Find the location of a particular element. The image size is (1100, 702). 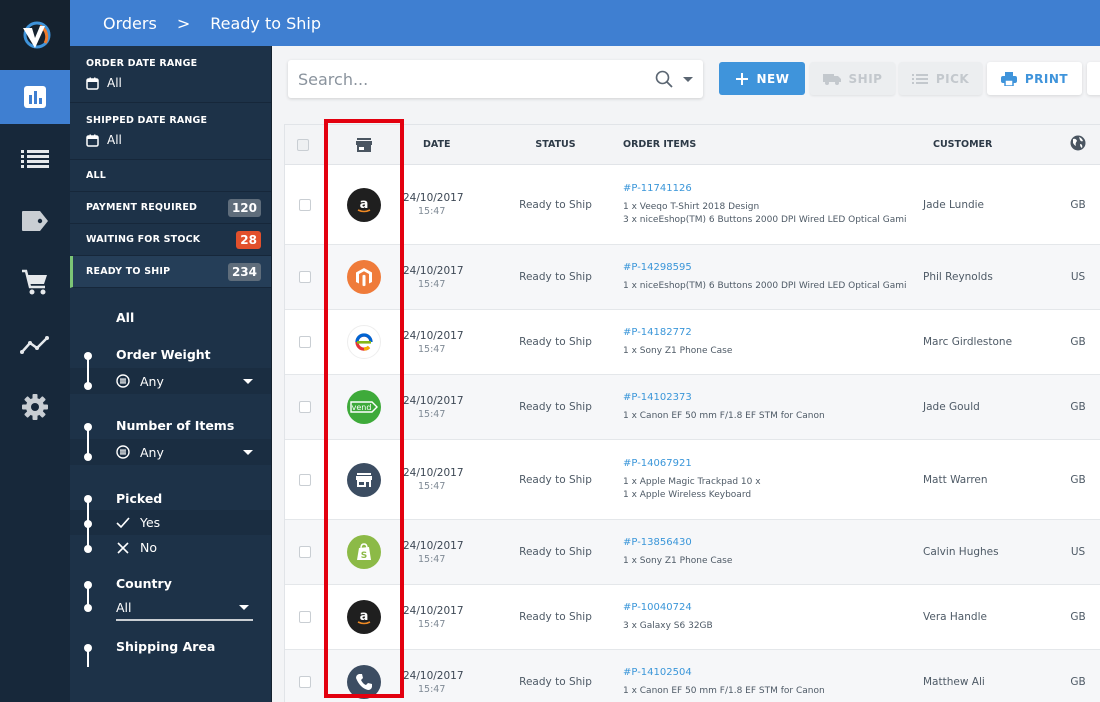

order-id-link: #P-11741126 is located at coordinates (773, 188).